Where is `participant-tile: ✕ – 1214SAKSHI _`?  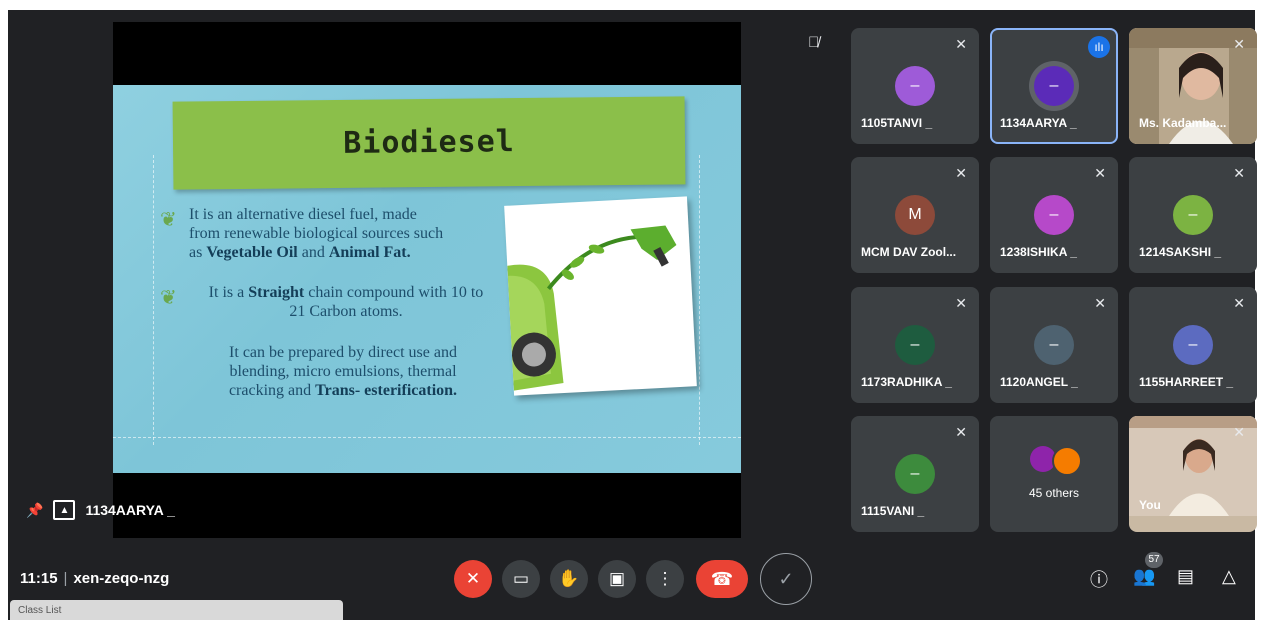
participant-tile: ✕ – 1214SAKSHI _ is located at coordinates (1193, 215).